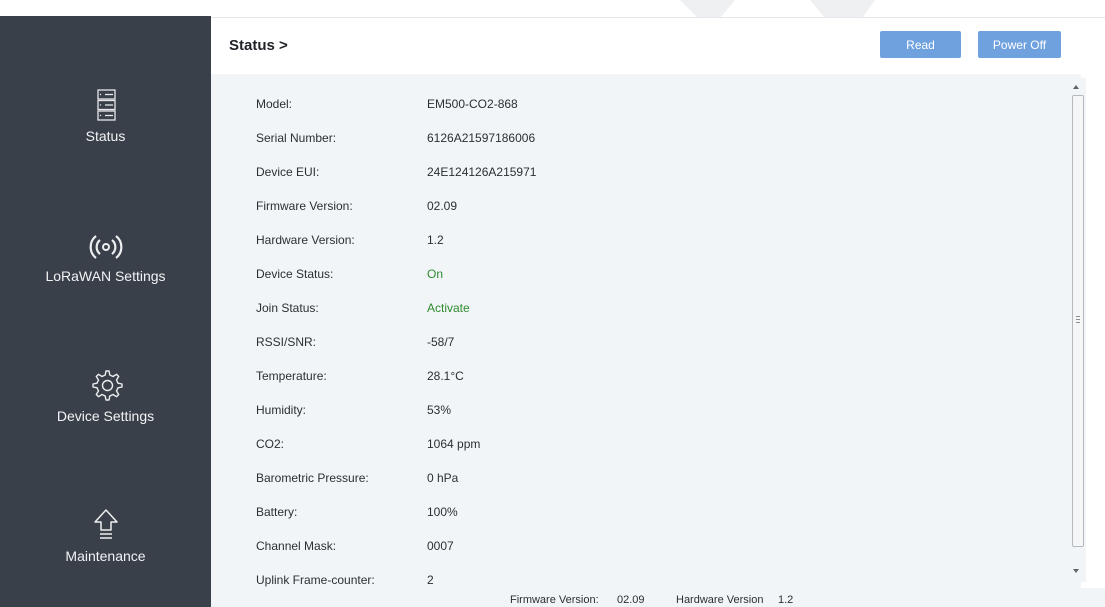 This screenshot has height=607, width=1105. Describe the element at coordinates (105, 524) in the screenshot. I see `upload-icon` at that location.